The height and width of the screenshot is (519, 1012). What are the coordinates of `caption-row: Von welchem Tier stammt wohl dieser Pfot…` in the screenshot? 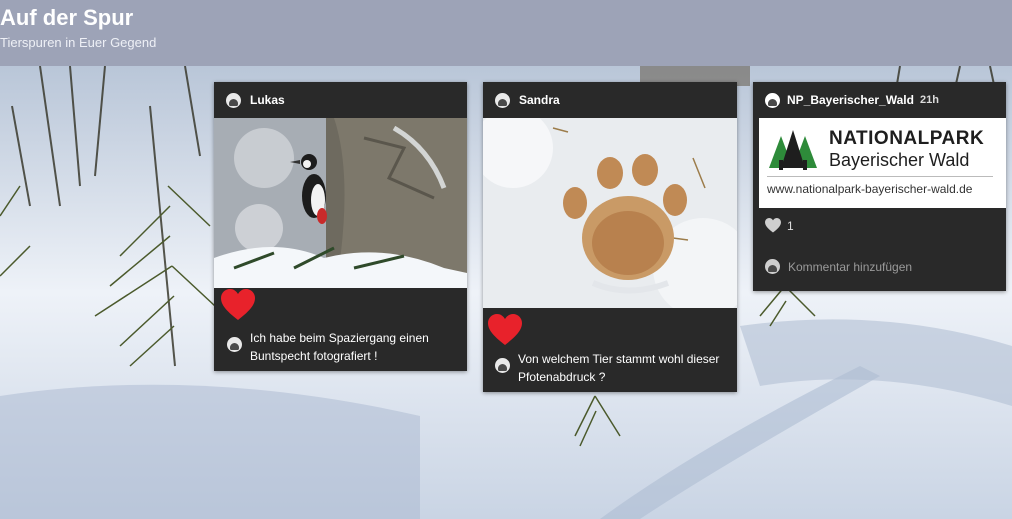 It's located at (611, 368).